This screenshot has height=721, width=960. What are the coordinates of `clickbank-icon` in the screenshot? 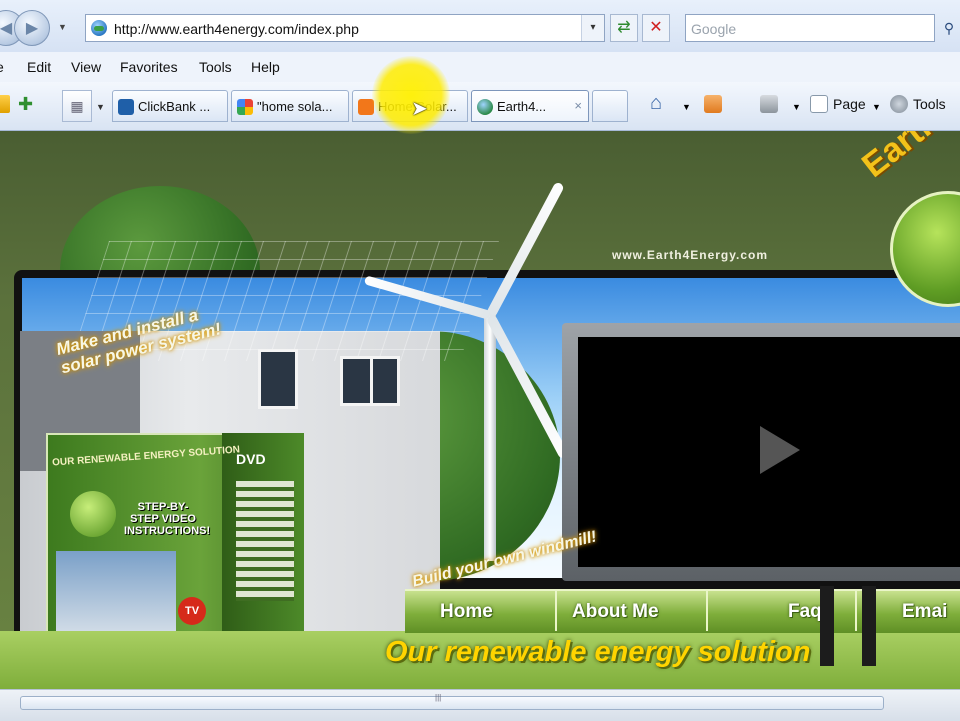 It's located at (126, 107).